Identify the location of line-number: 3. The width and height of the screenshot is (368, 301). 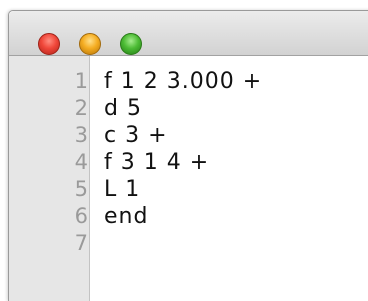
(81, 135).